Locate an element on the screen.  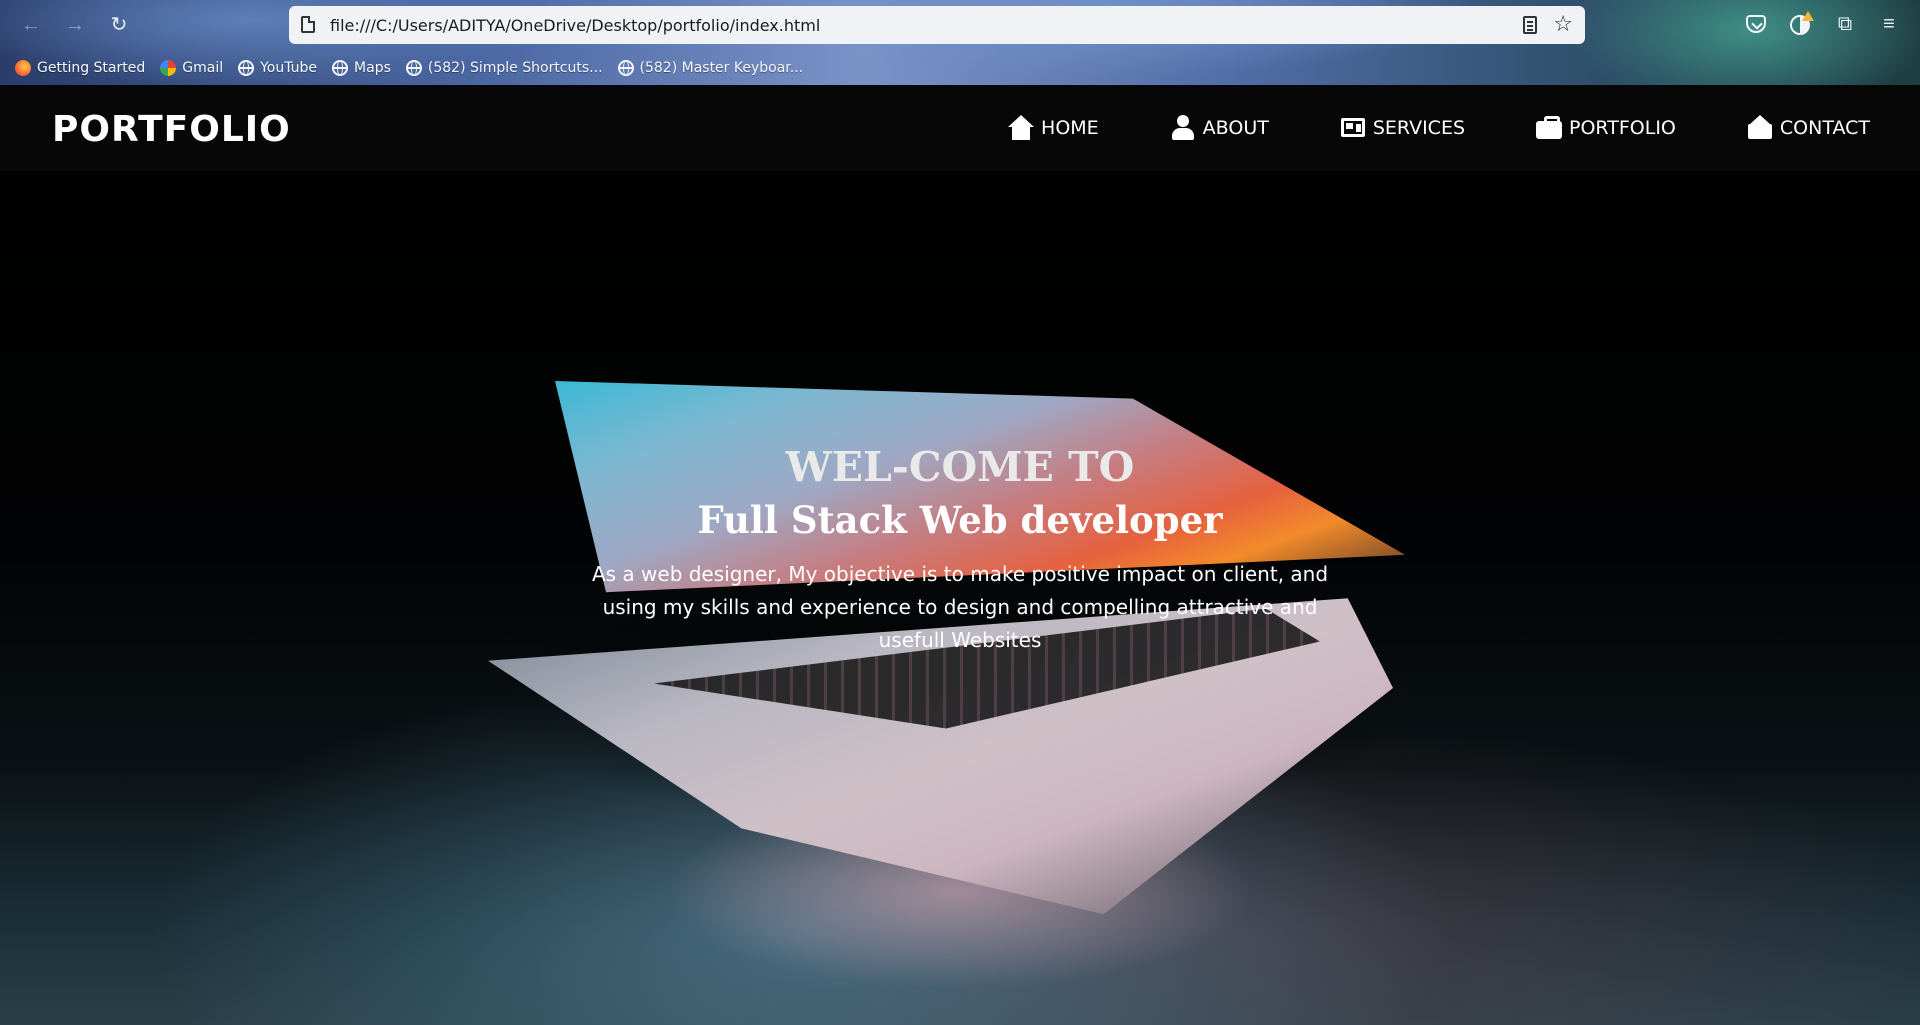
bookmark-star-icon: ☆ is located at coordinates (1563, 24).